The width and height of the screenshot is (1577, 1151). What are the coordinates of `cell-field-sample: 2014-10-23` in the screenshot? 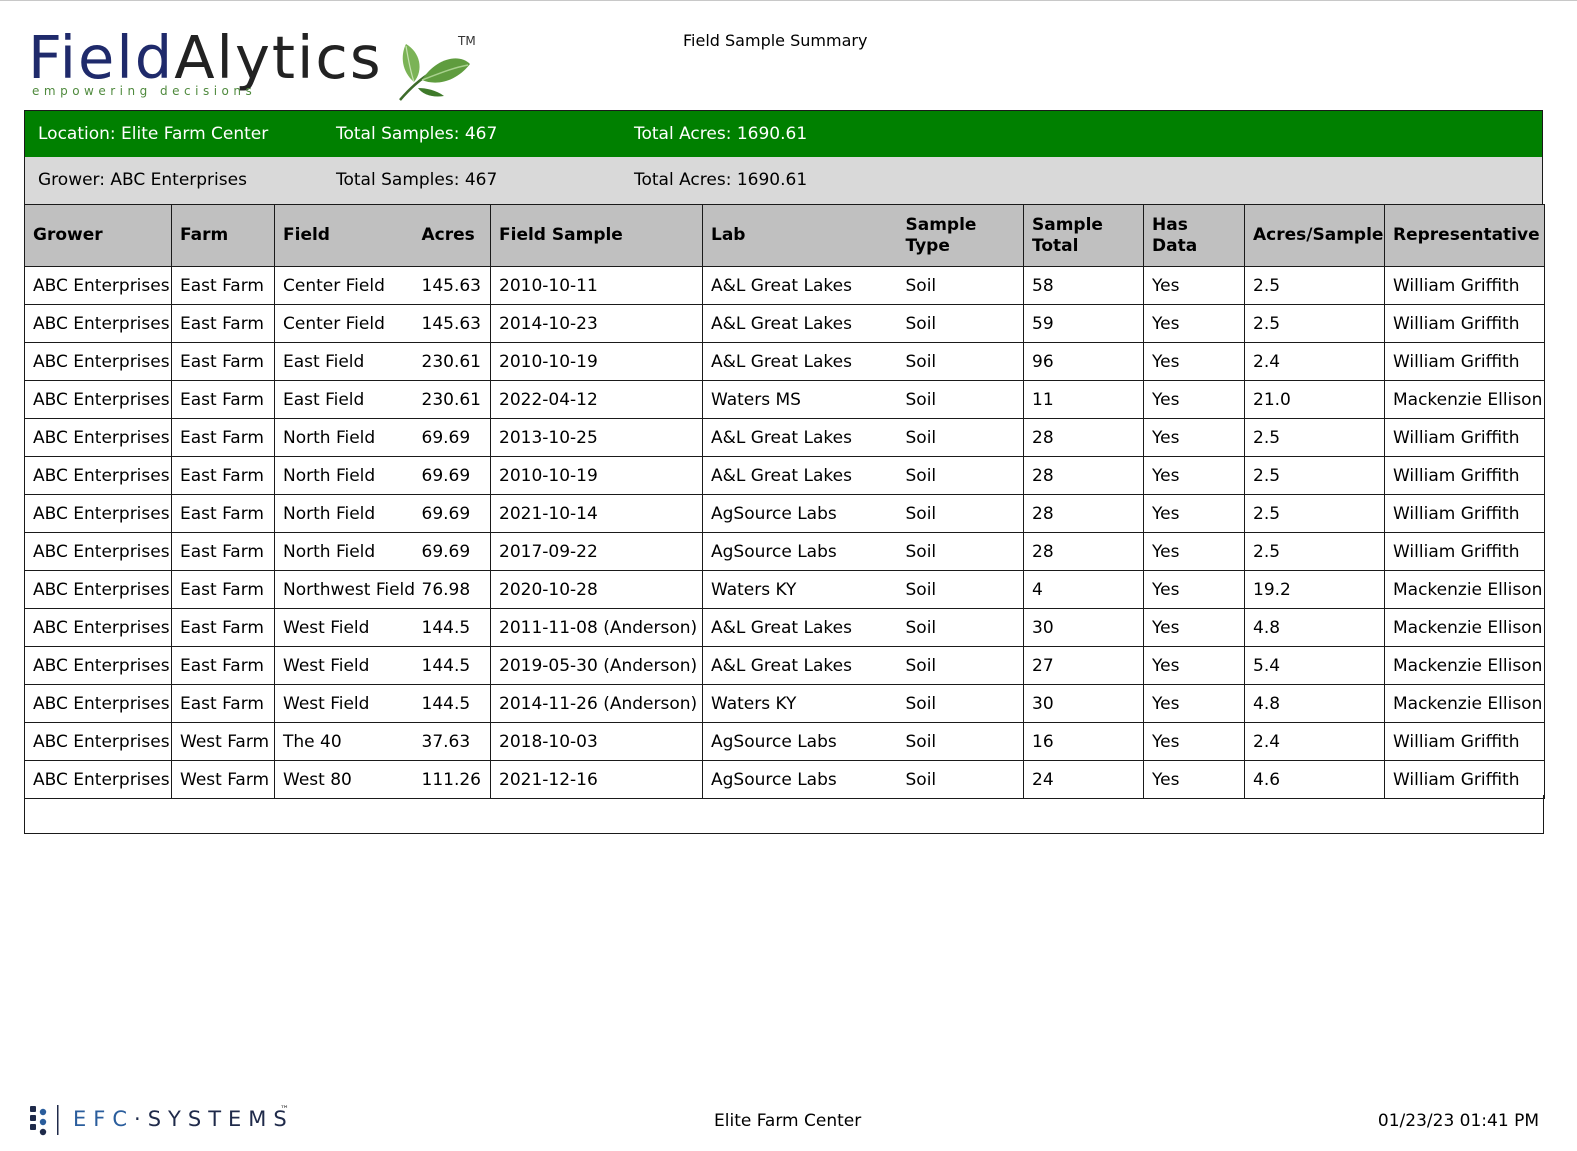 It's located at (596, 323).